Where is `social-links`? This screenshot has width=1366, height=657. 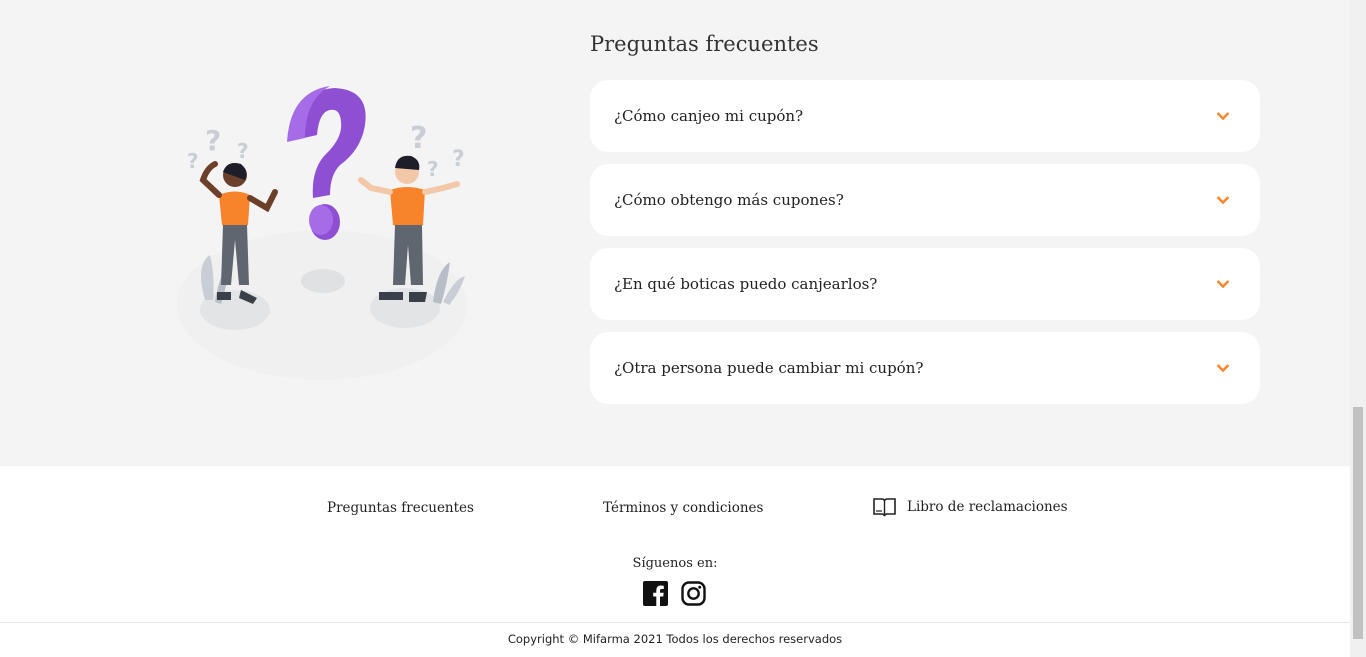
social-links is located at coordinates (674, 593).